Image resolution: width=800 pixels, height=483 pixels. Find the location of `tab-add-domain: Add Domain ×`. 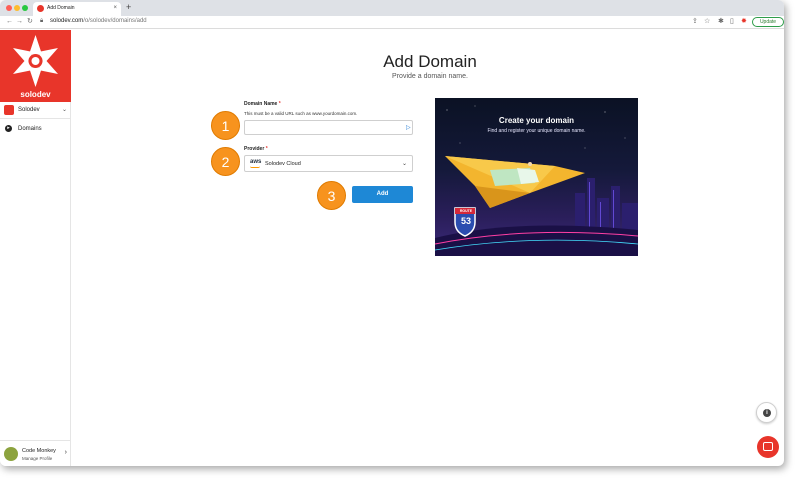

tab-add-domain: Add Domain × is located at coordinates (77, 9).